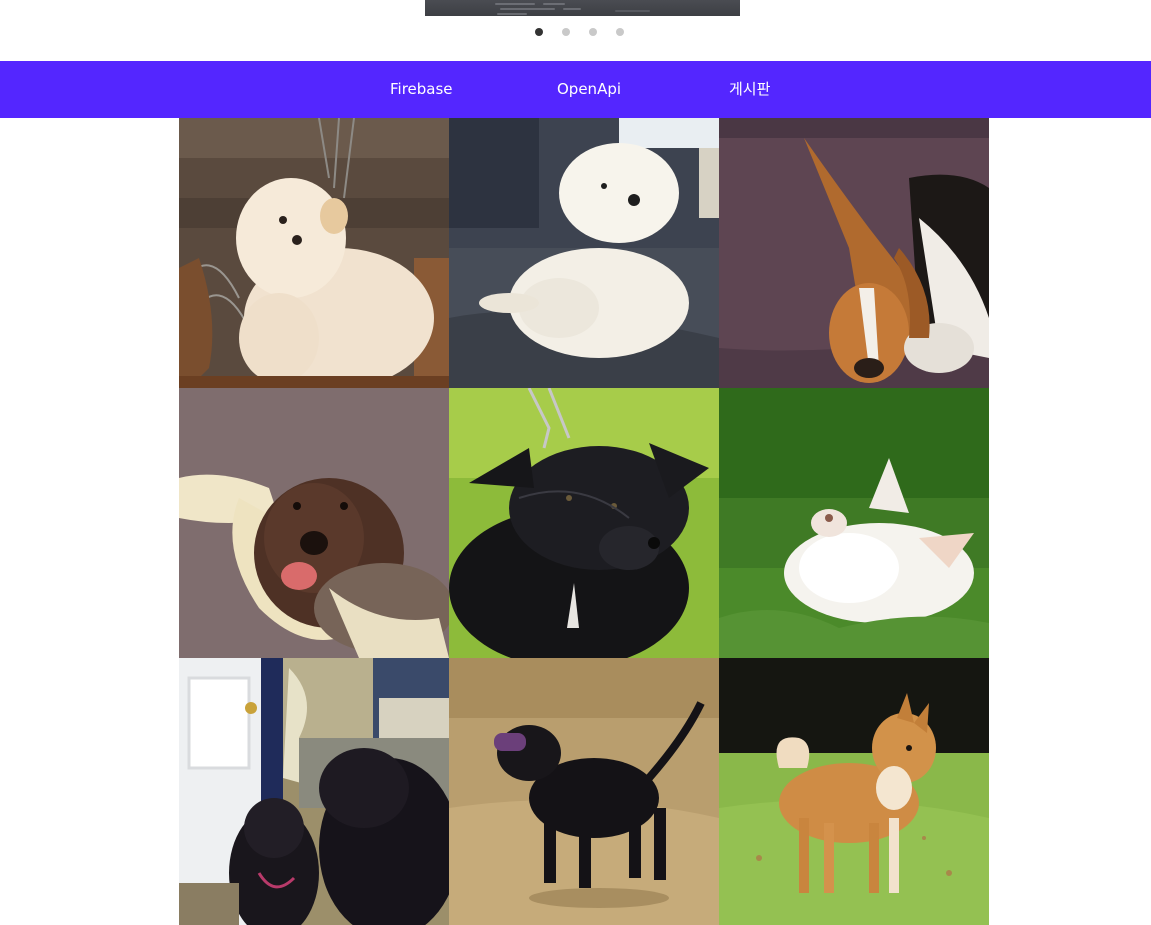  I want to click on nav-link-firebase: Firebase, so click(421, 89).